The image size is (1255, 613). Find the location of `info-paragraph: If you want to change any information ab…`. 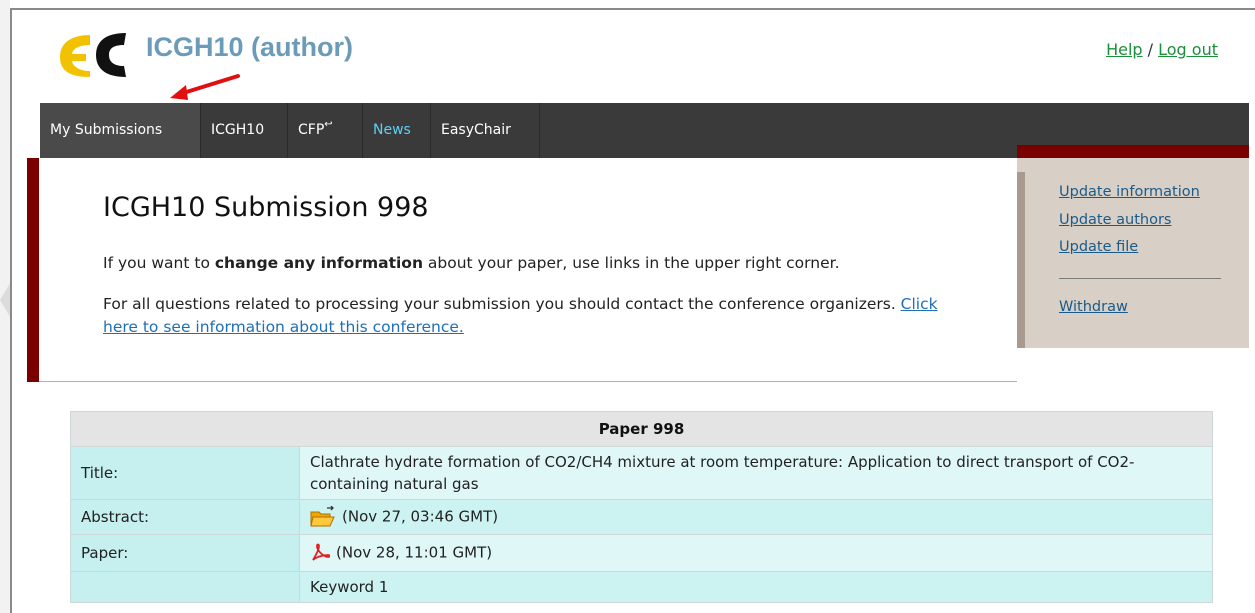

info-paragraph: If you want to change any information ab… is located at coordinates (471, 263).